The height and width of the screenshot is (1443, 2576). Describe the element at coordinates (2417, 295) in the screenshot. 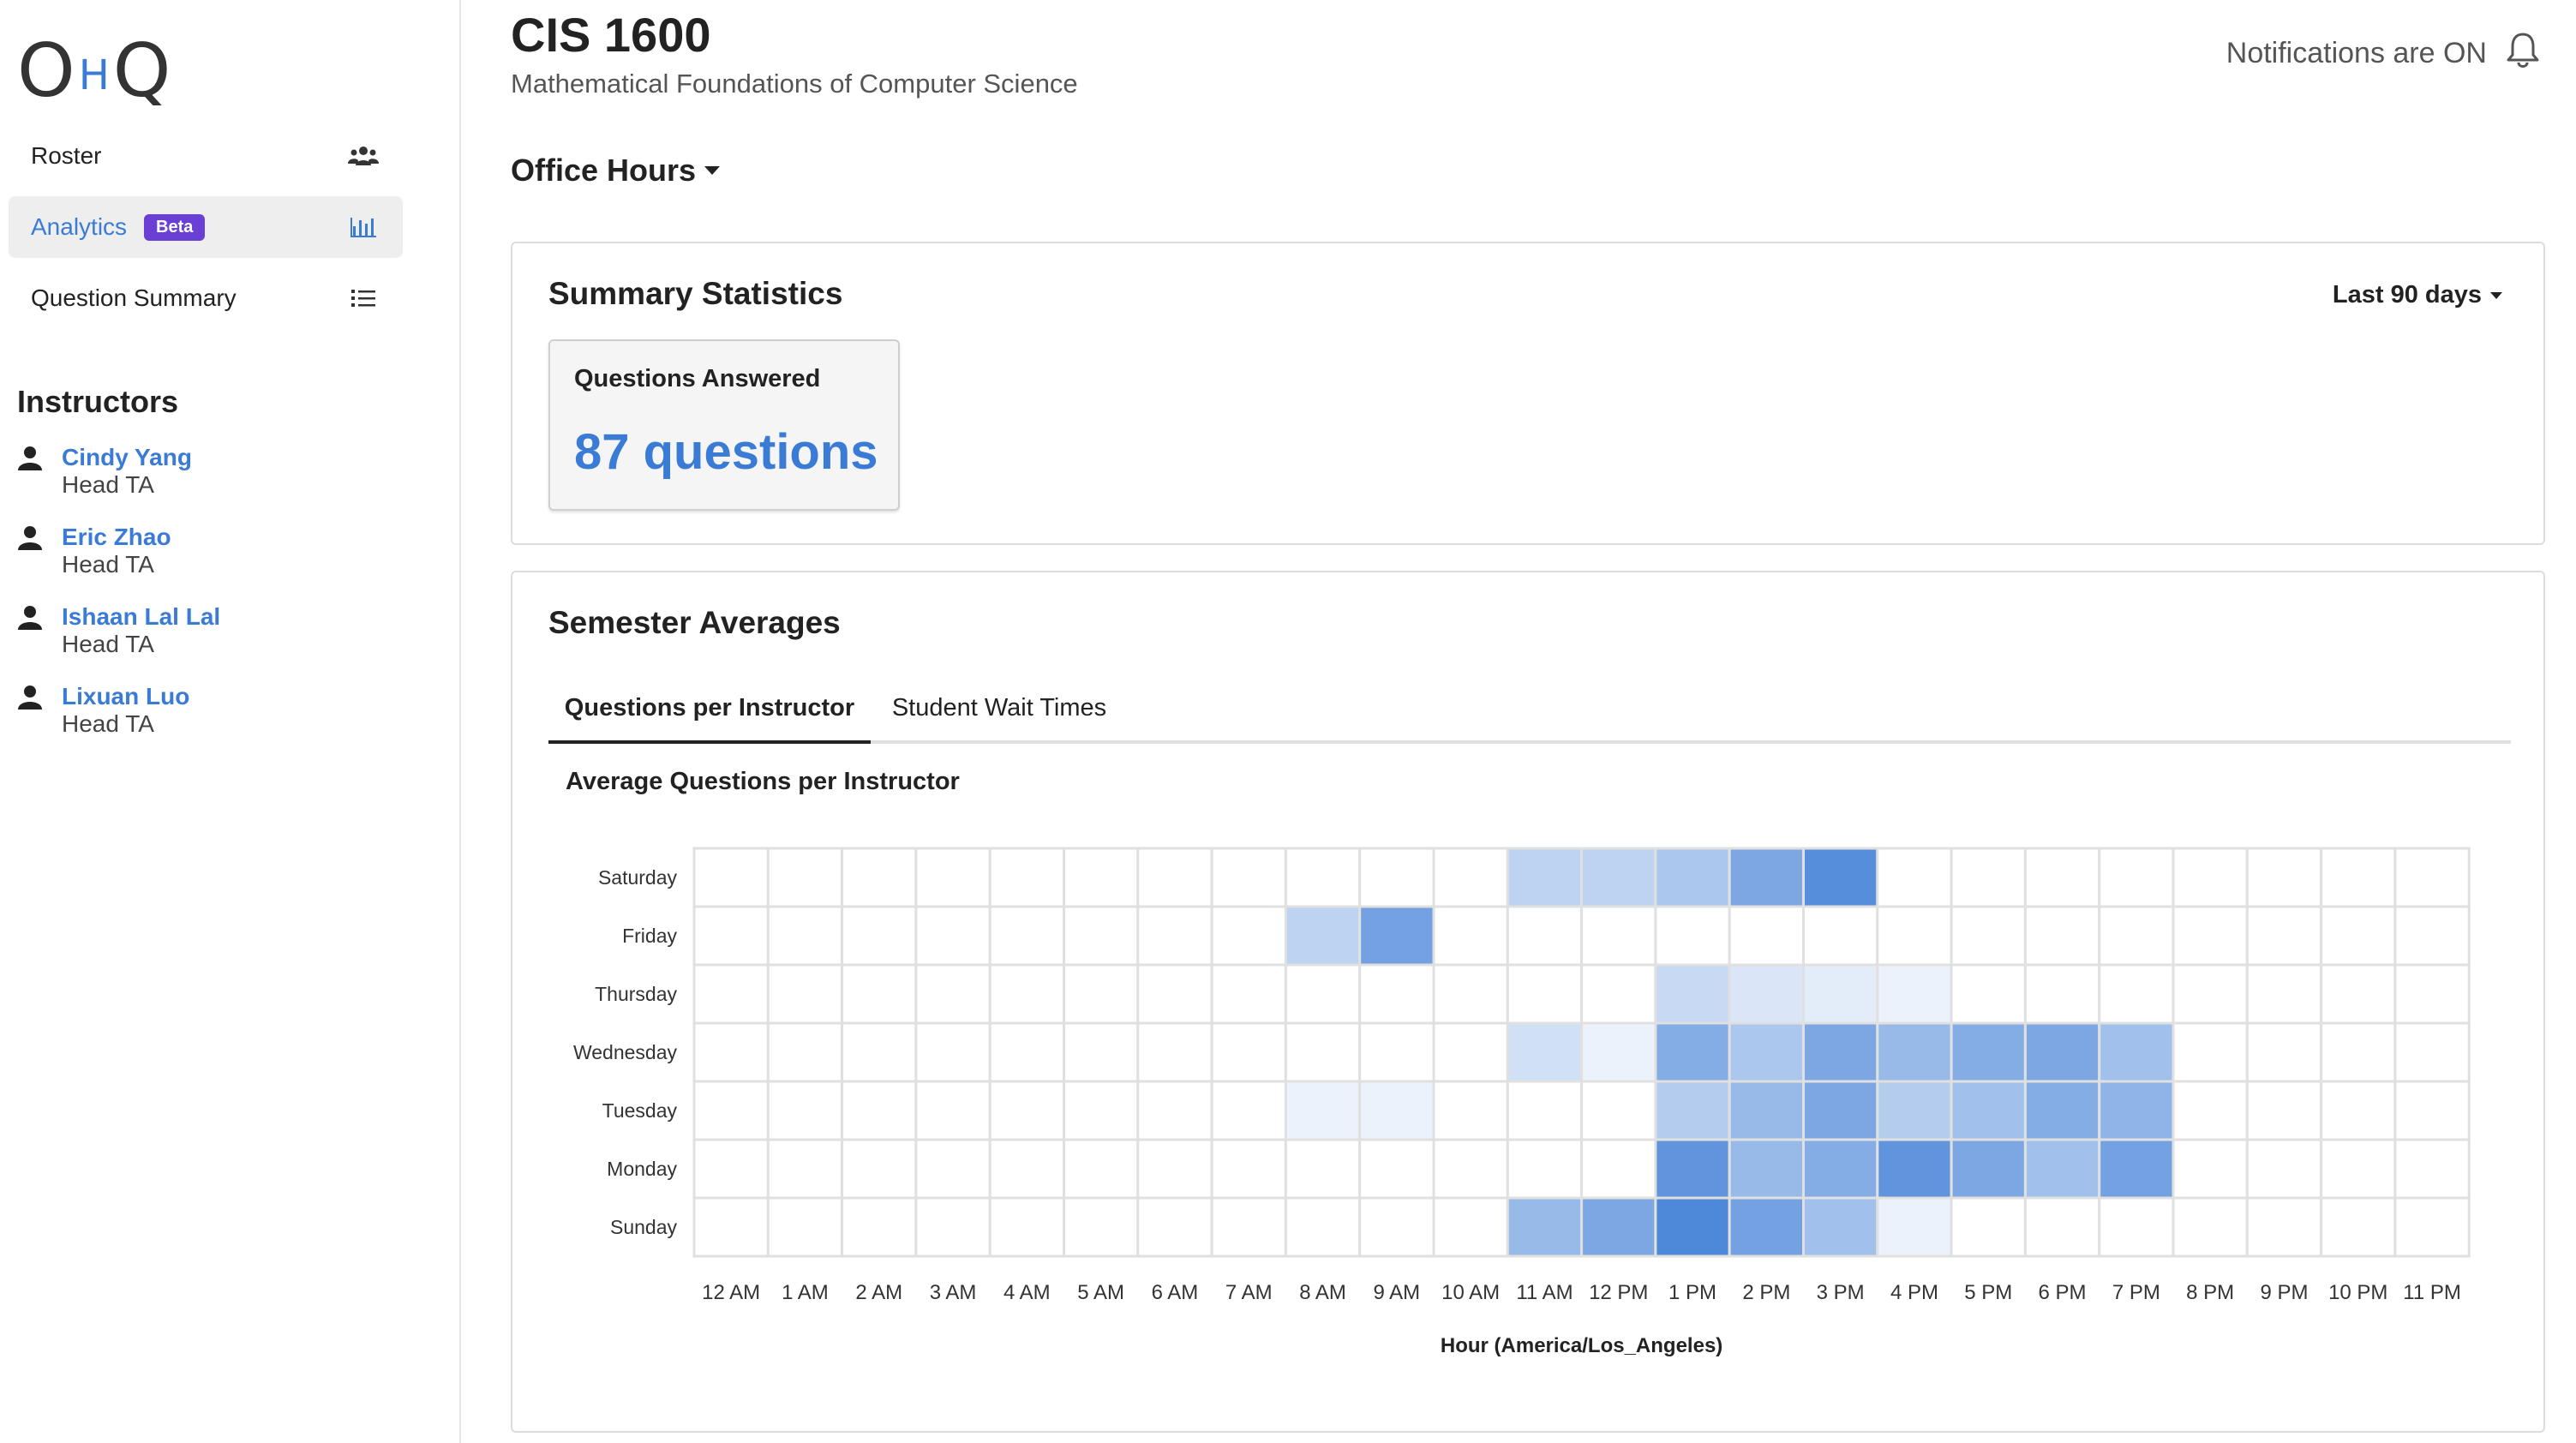

I see `date-range-dropdown: Last 90 days` at that location.